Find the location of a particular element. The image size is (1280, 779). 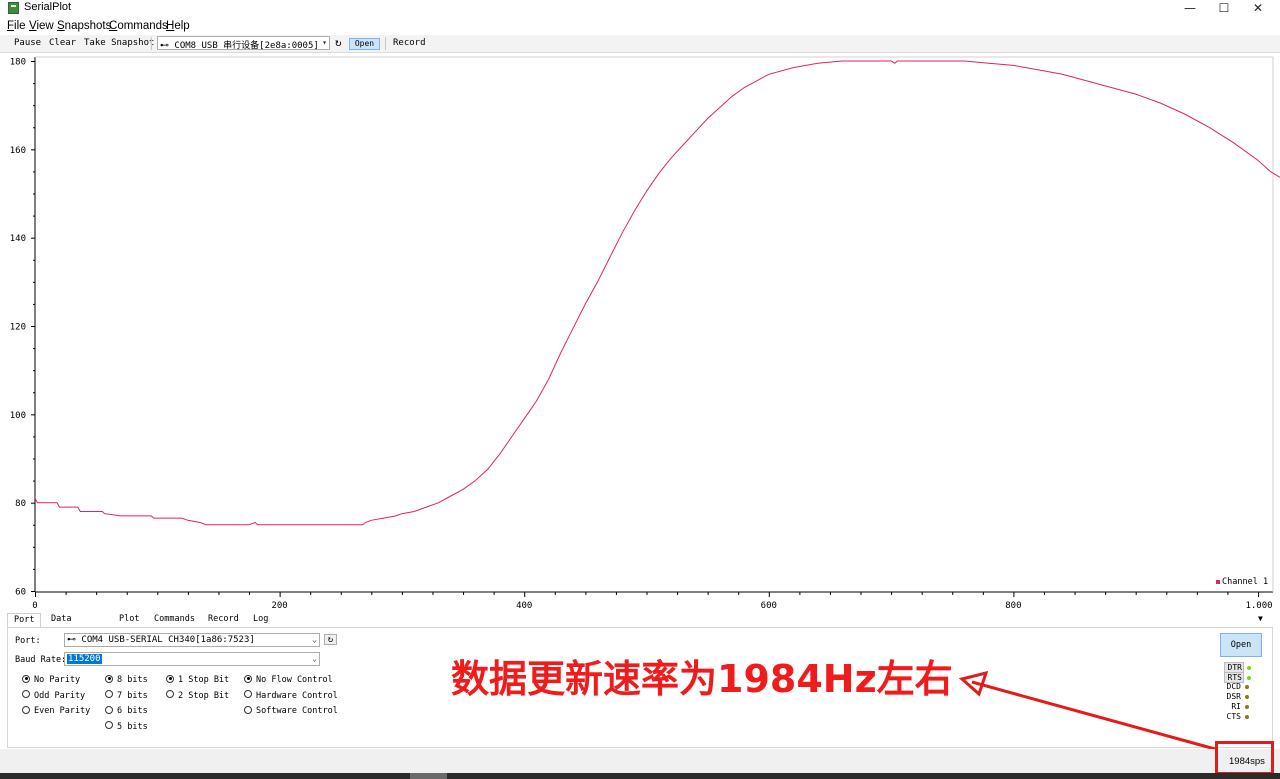

annotation-arrow is located at coordinates (1087, 710).